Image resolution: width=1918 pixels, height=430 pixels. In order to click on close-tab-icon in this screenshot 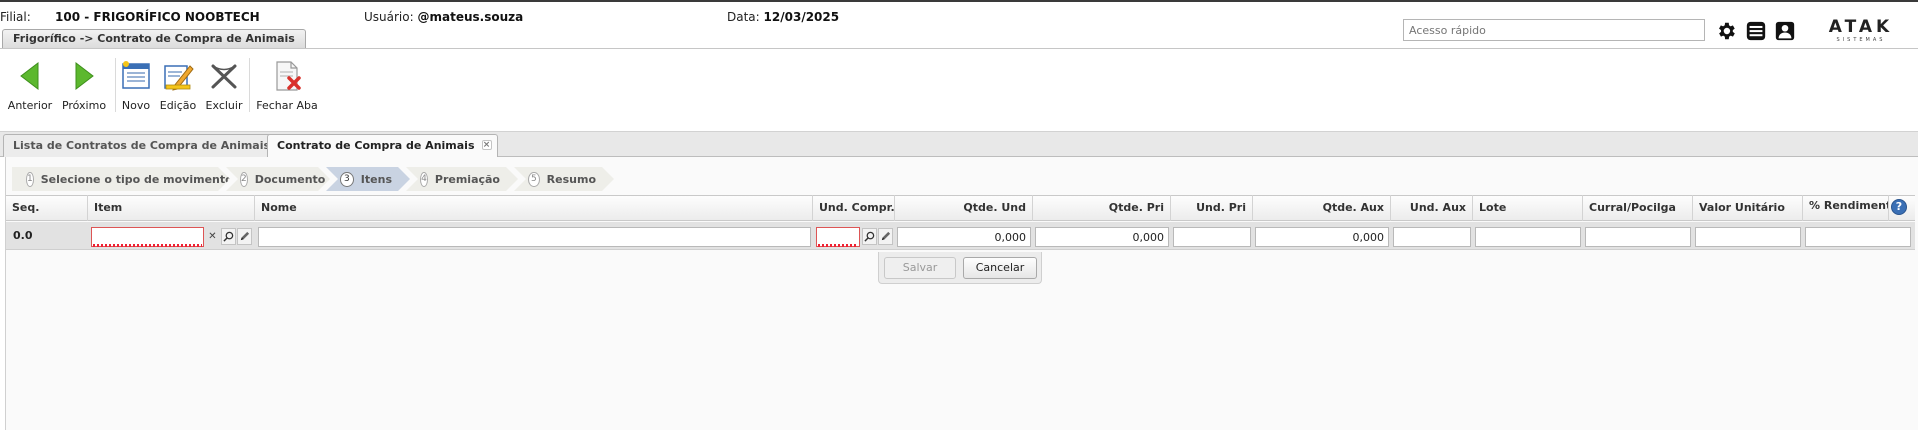, I will do `click(287, 76)`.